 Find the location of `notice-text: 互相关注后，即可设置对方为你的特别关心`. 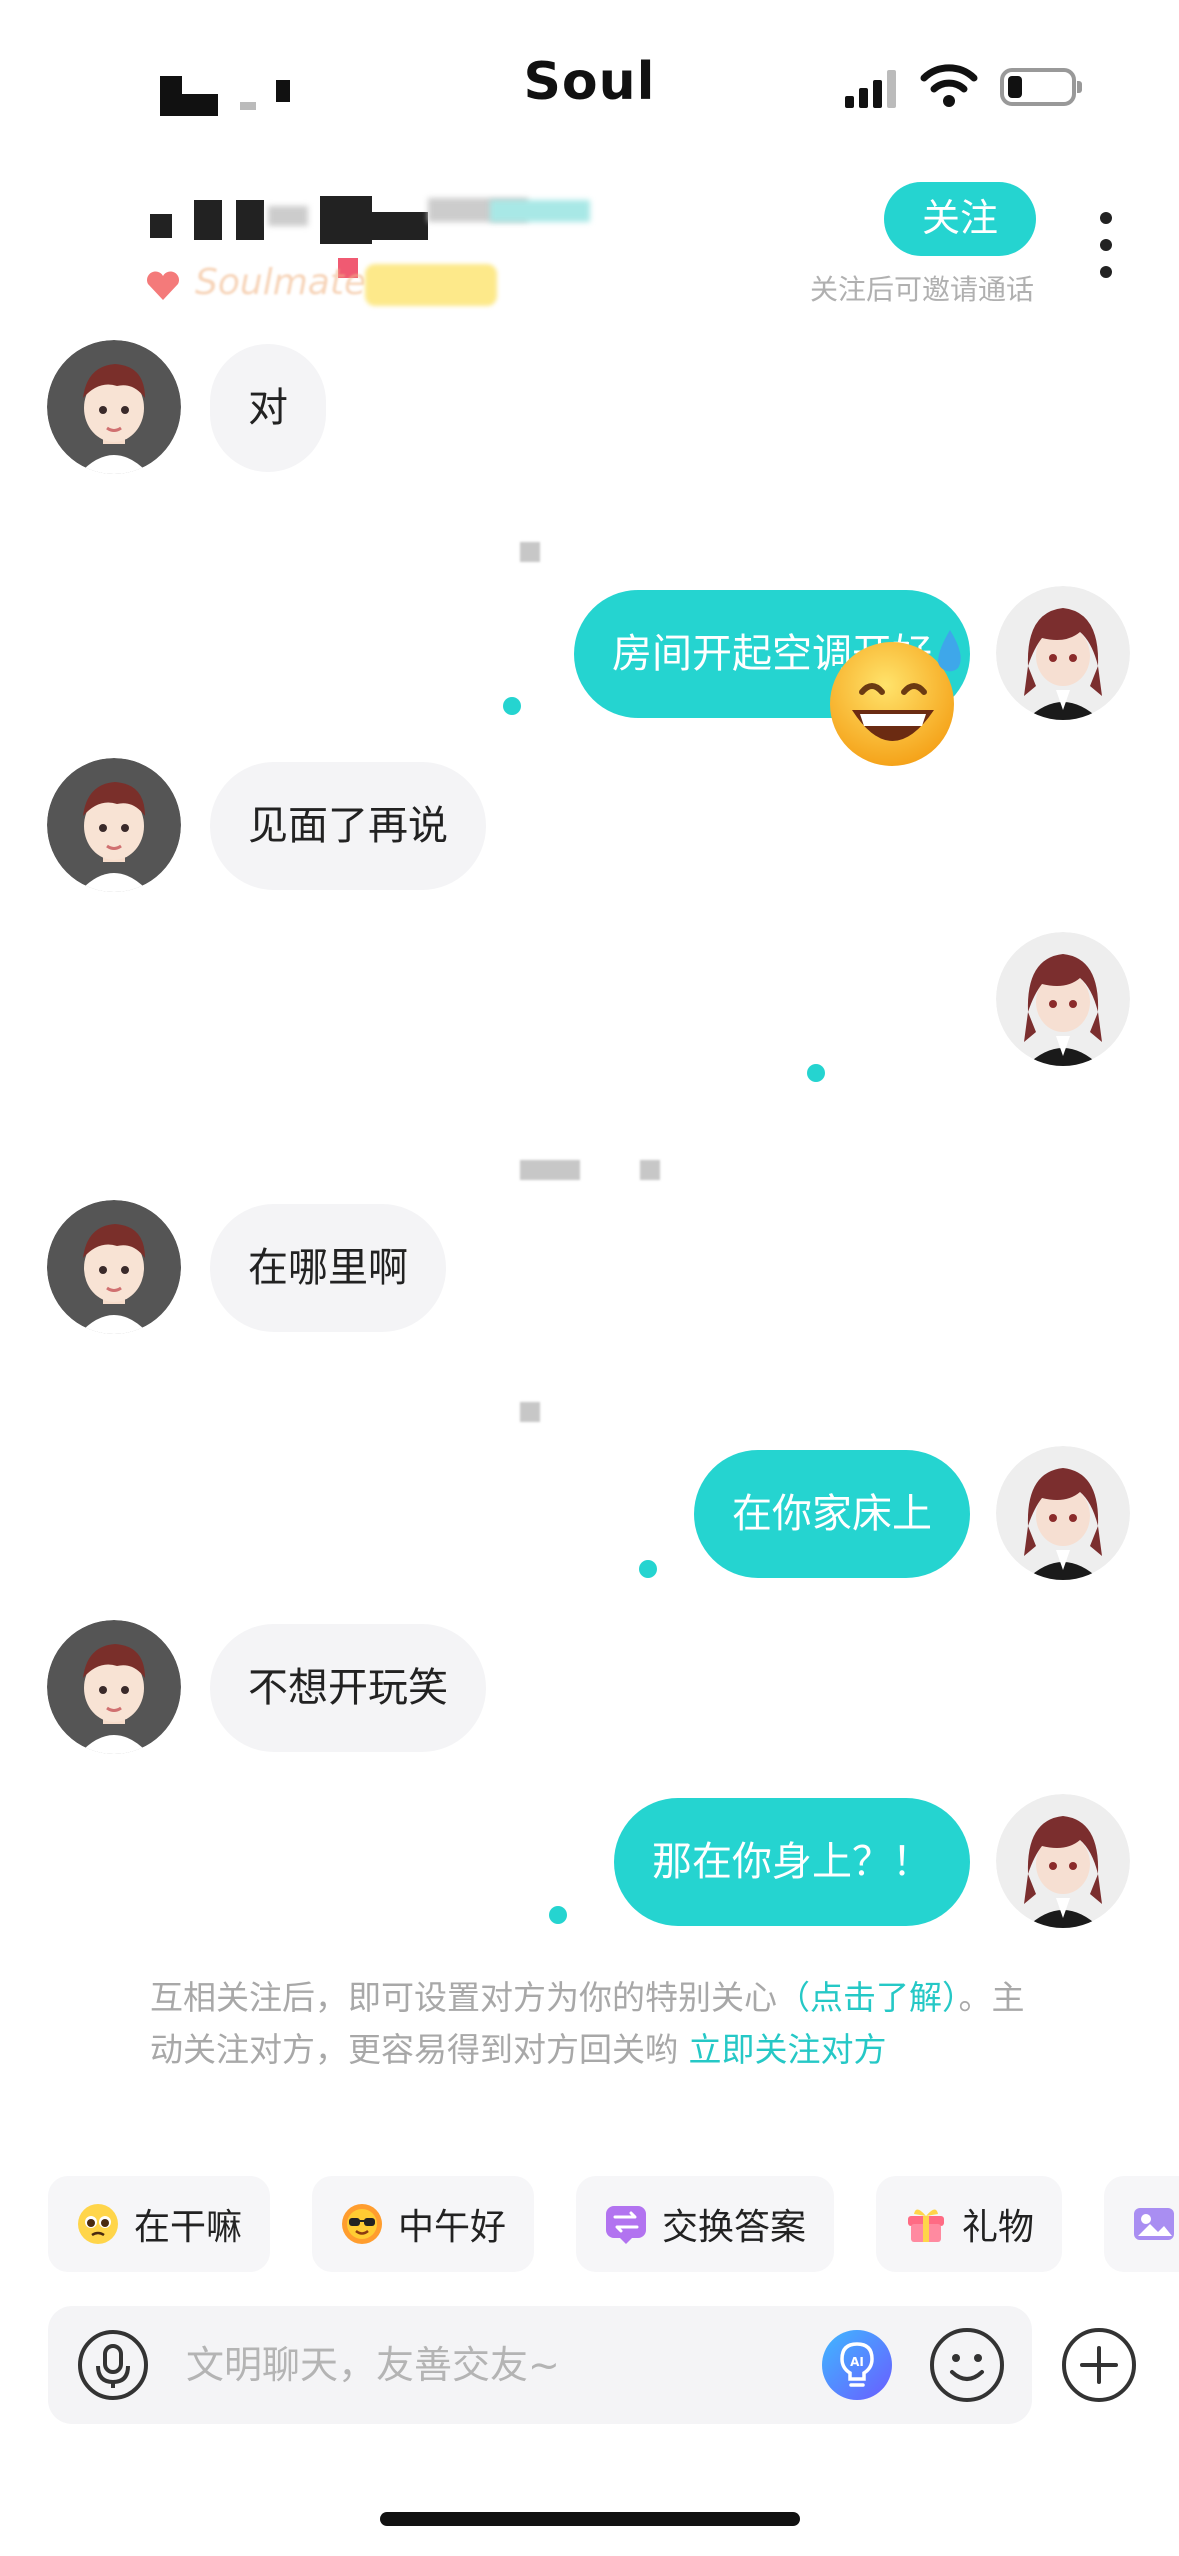

notice-text: 互相关注后，即可设置对方为你的特别关心 is located at coordinates (463, 1997).